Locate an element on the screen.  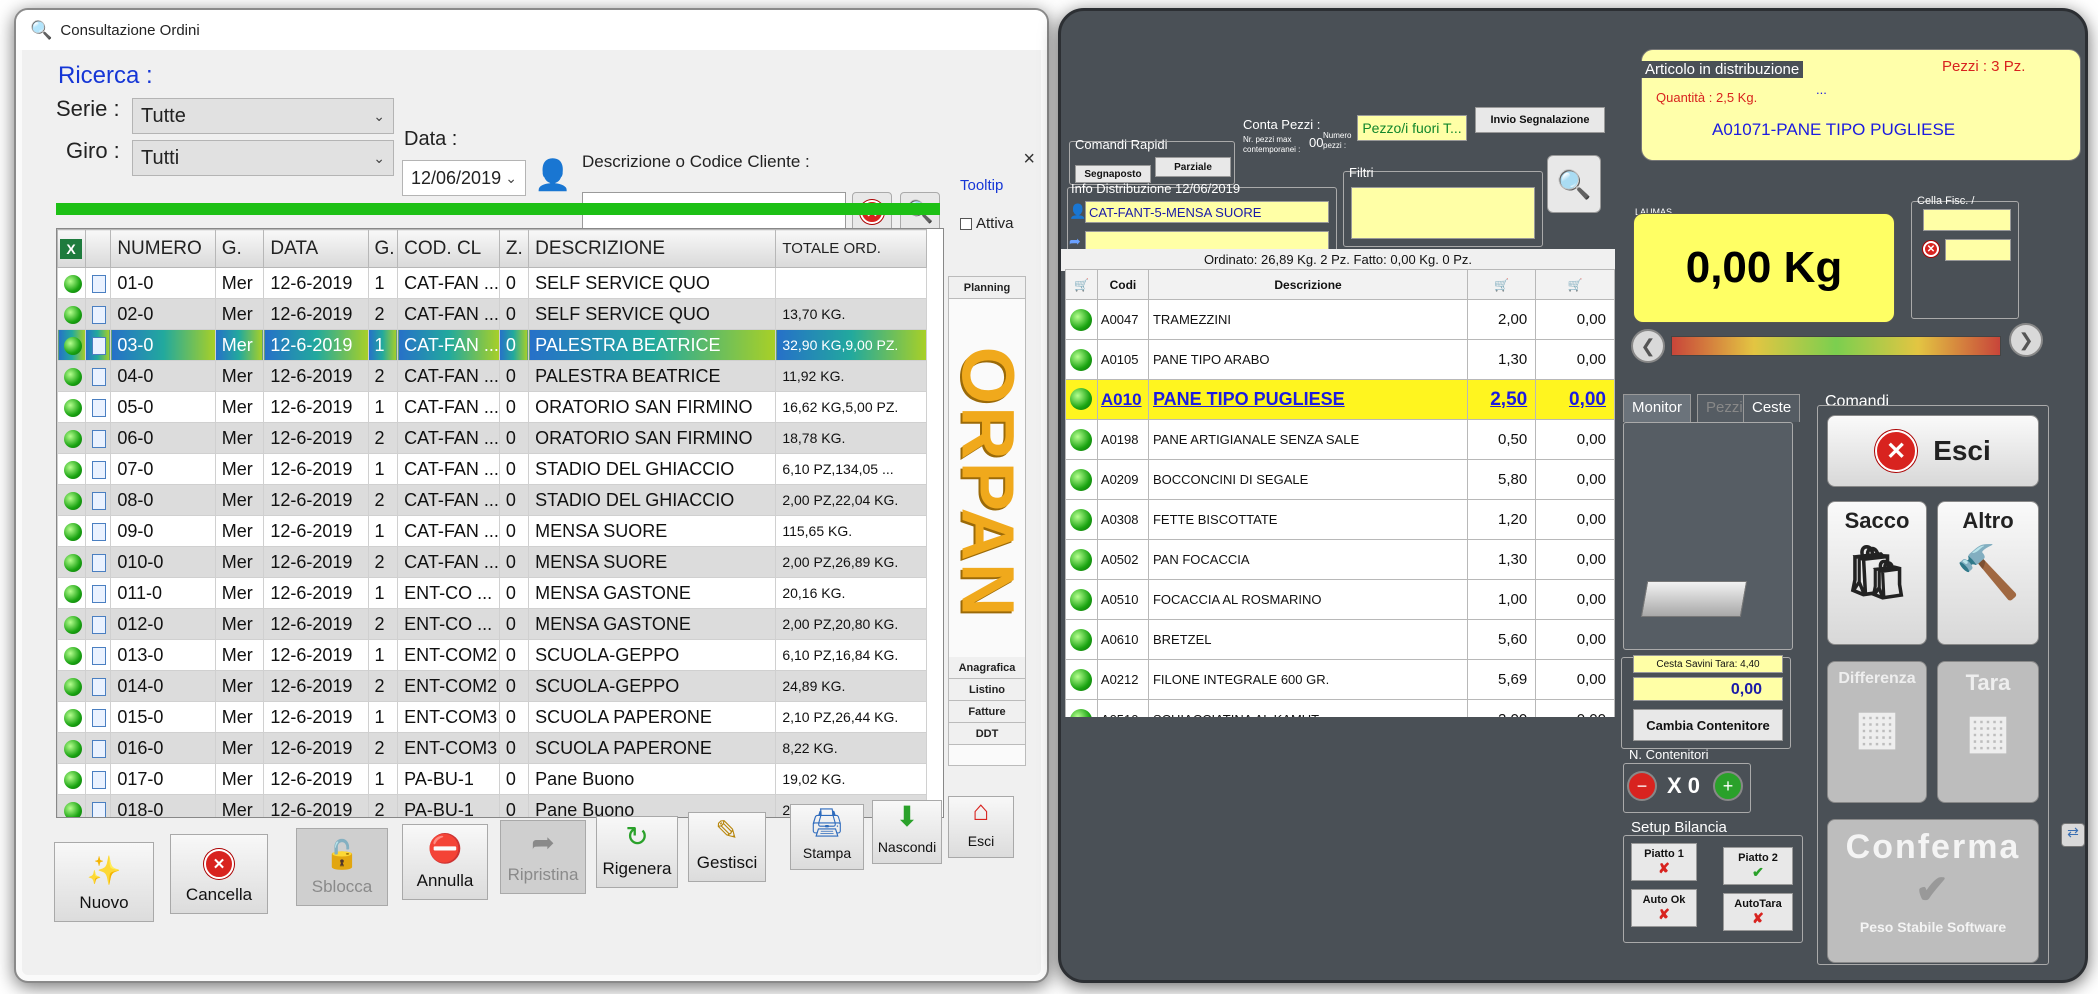
clear-cella: ✕ is located at coordinates (1931, 249).